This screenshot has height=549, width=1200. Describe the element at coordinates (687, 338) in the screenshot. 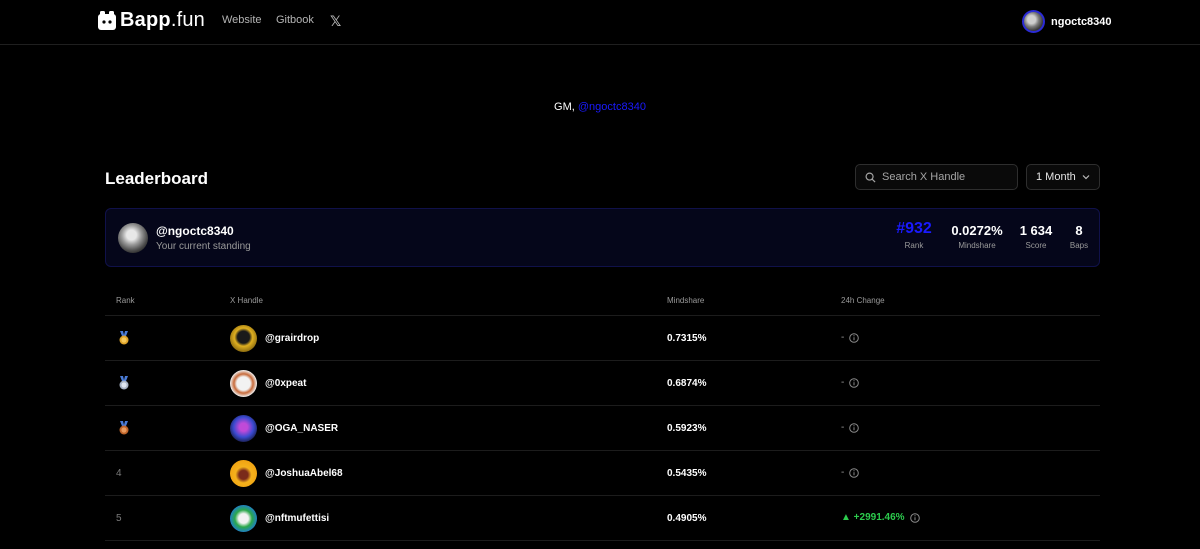

I see `row-mindshare: 0.7315%` at that location.